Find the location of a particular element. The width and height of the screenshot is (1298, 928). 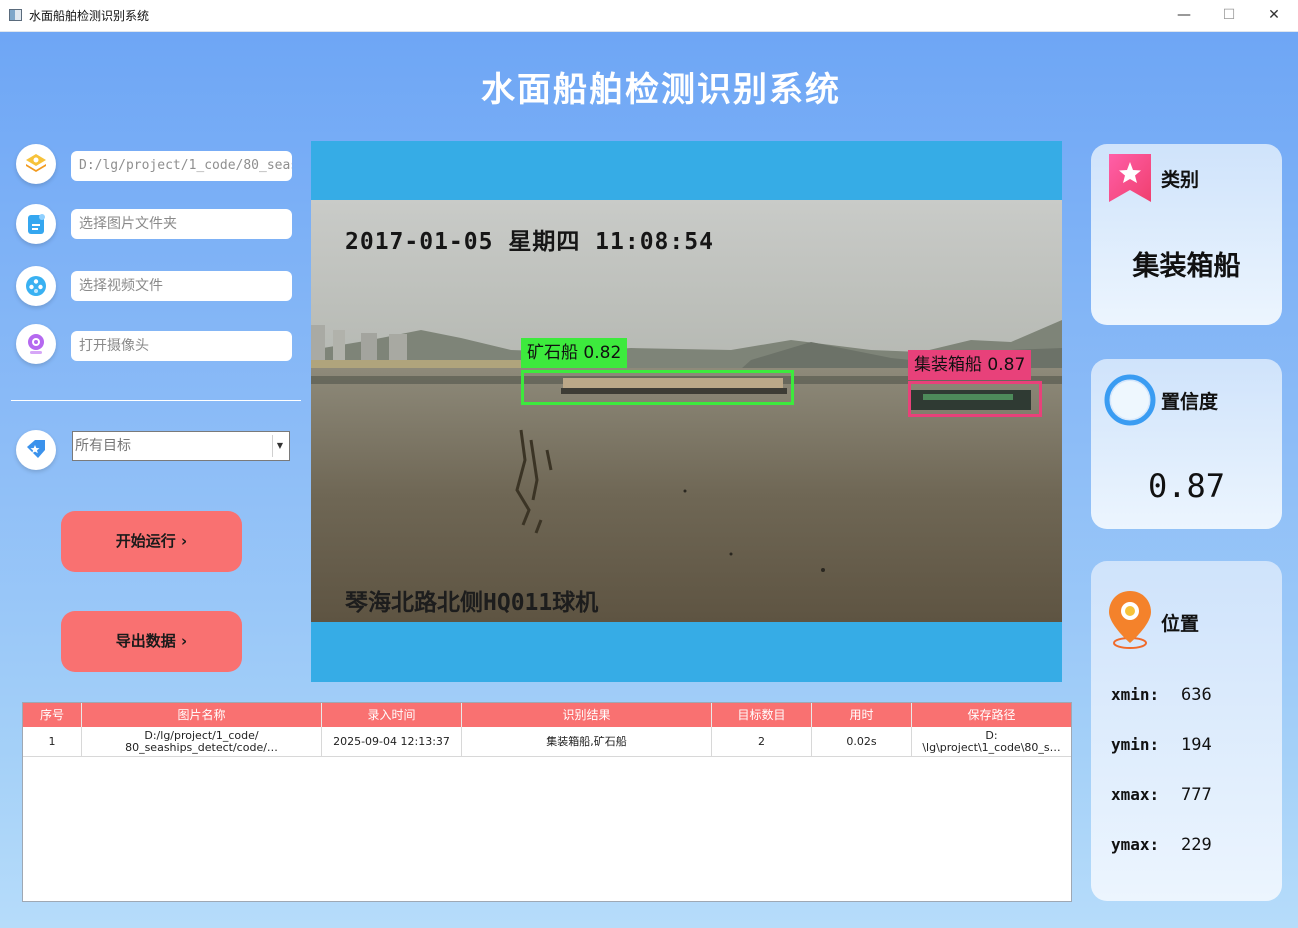

xmin-value: 636 is located at coordinates (1196, 695).